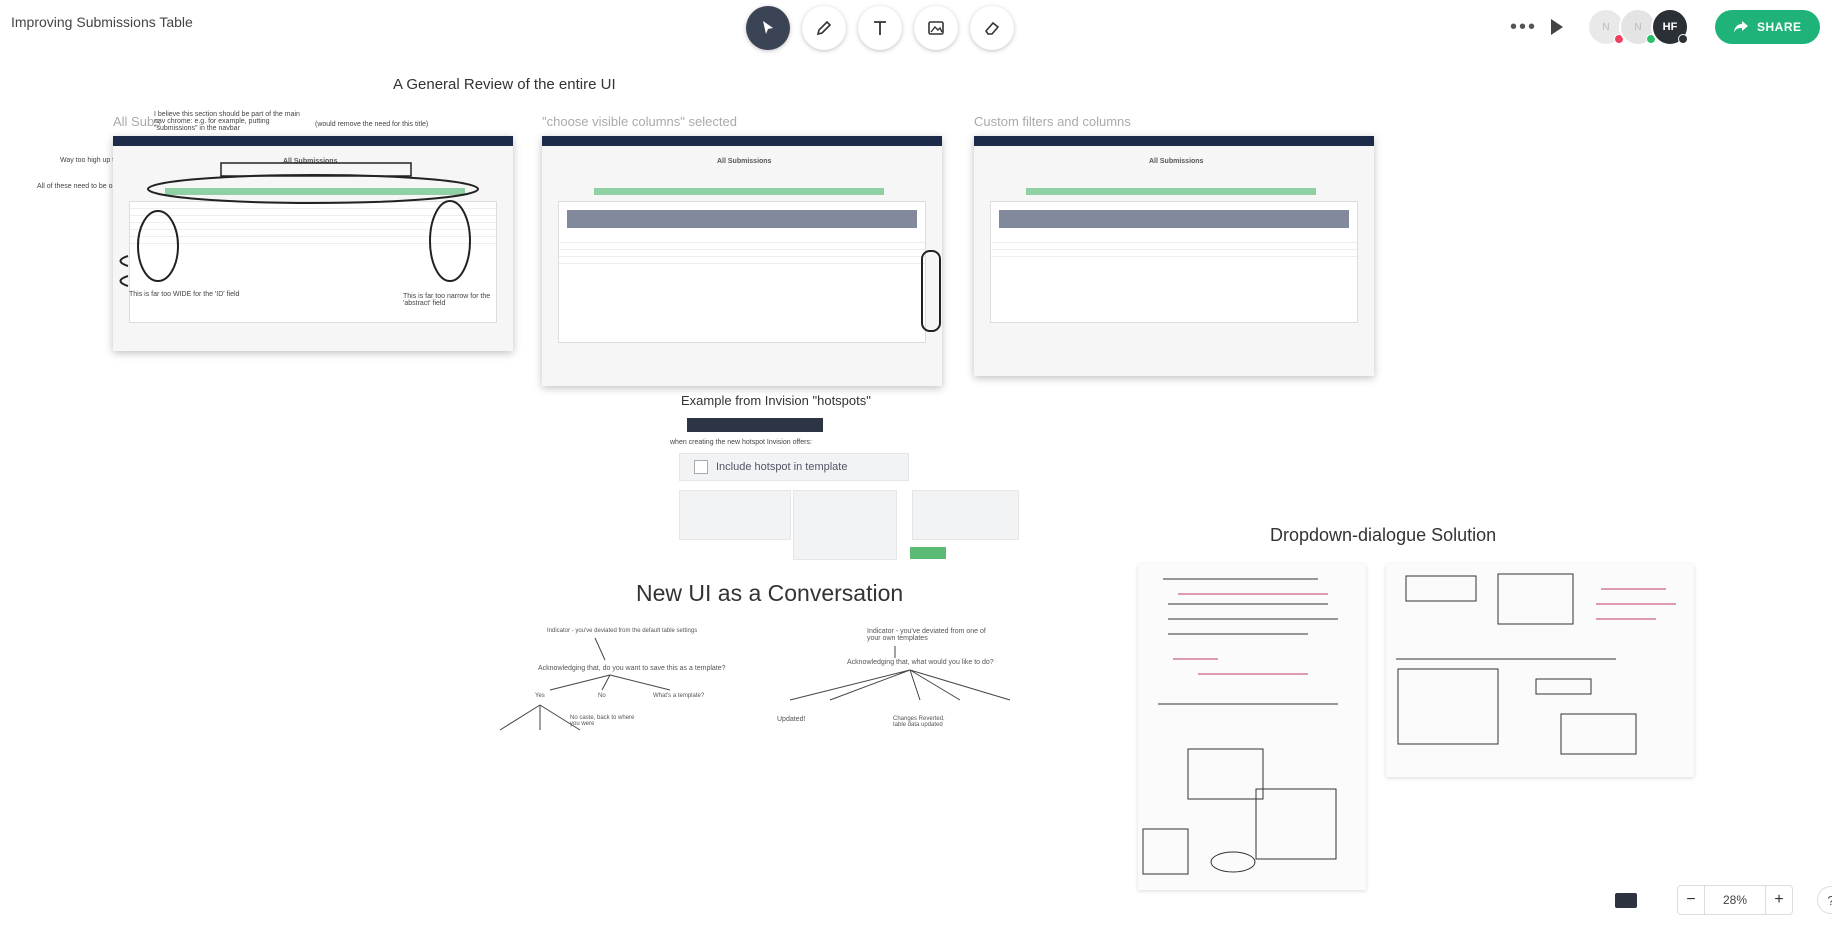 The image size is (1832, 925). I want to click on screenshot-choose-visible-columns: All Submissions, so click(742, 261).